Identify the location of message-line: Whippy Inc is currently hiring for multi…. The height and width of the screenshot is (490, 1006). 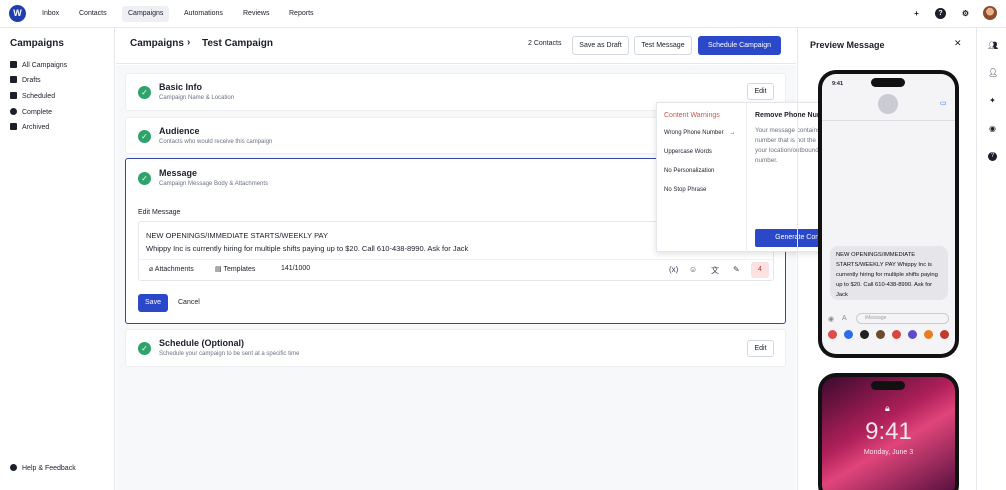
(307, 248).